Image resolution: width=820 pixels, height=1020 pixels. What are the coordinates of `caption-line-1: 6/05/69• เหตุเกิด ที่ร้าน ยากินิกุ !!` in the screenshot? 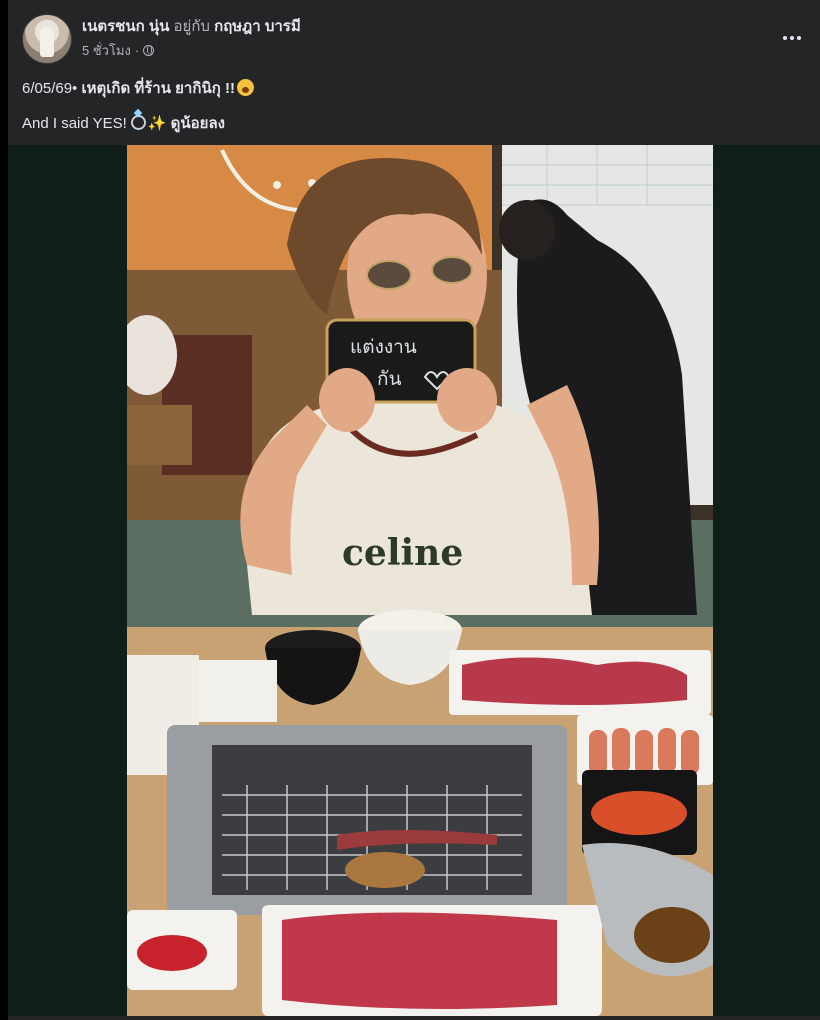 It's located at (138, 88).